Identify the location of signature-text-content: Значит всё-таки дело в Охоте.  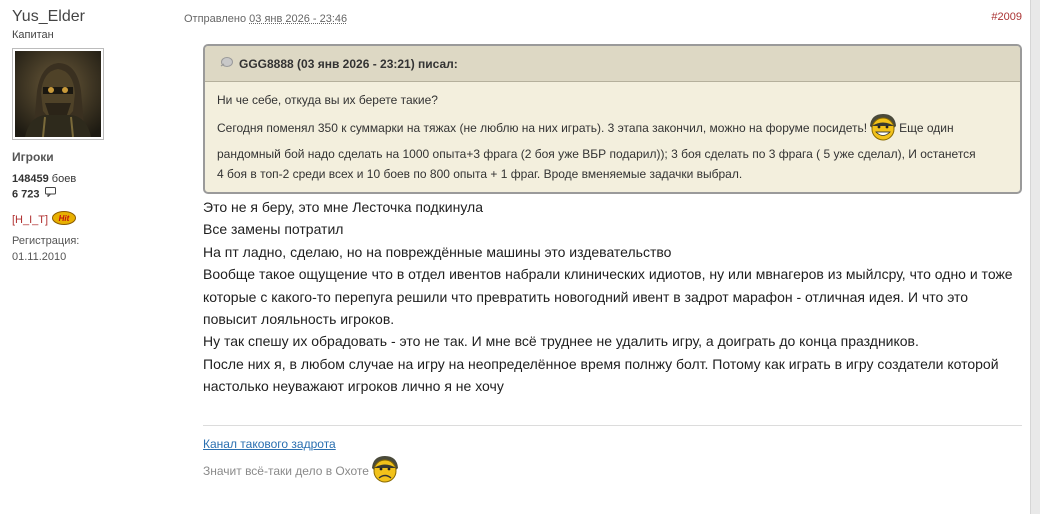
(286, 470).